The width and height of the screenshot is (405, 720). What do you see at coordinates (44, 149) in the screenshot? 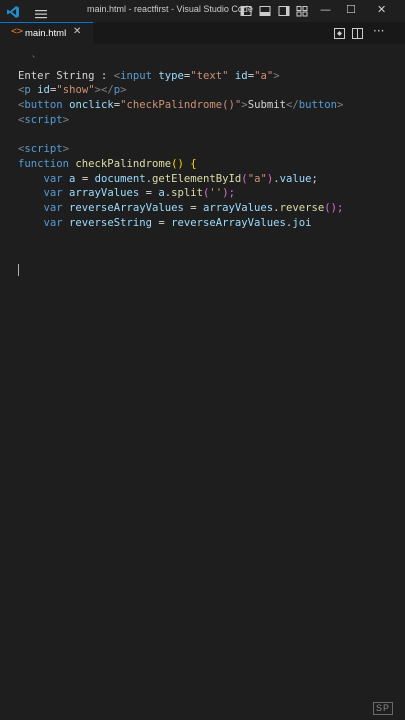
I see `code-line-5: <script>` at bounding box center [44, 149].